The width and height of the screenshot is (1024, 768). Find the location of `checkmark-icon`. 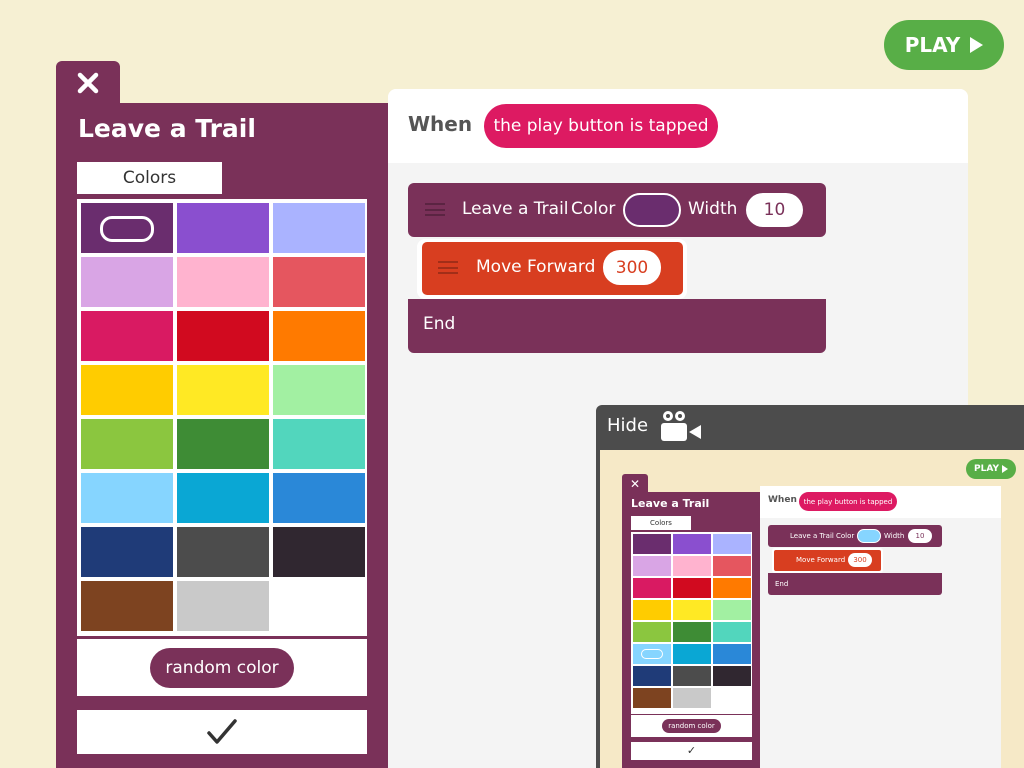

checkmark-icon is located at coordinates (222, 731).